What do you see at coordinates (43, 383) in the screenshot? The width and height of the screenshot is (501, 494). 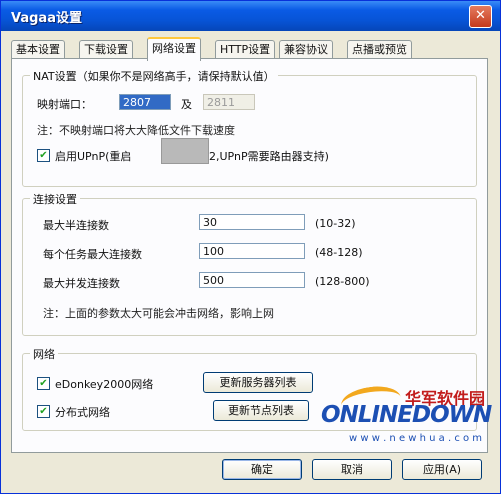 I see `edonkey-checkbox: ✔` at bounding box center [43, 383].